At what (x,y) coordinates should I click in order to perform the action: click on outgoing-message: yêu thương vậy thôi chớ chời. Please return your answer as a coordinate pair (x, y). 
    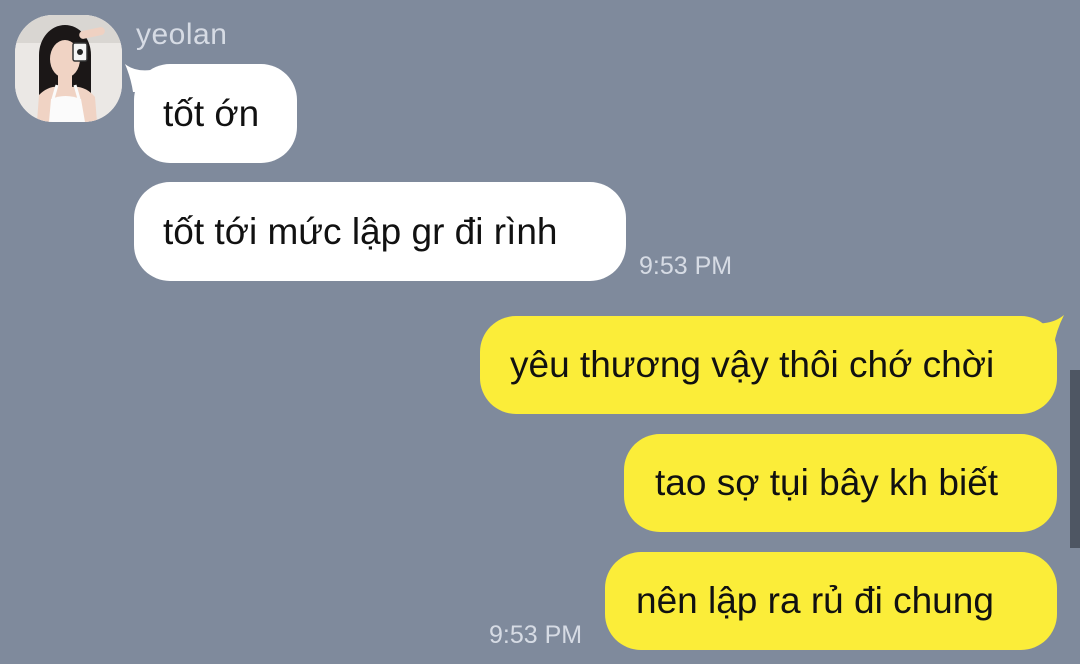
    Looking at the image, I should click on (768, 365).